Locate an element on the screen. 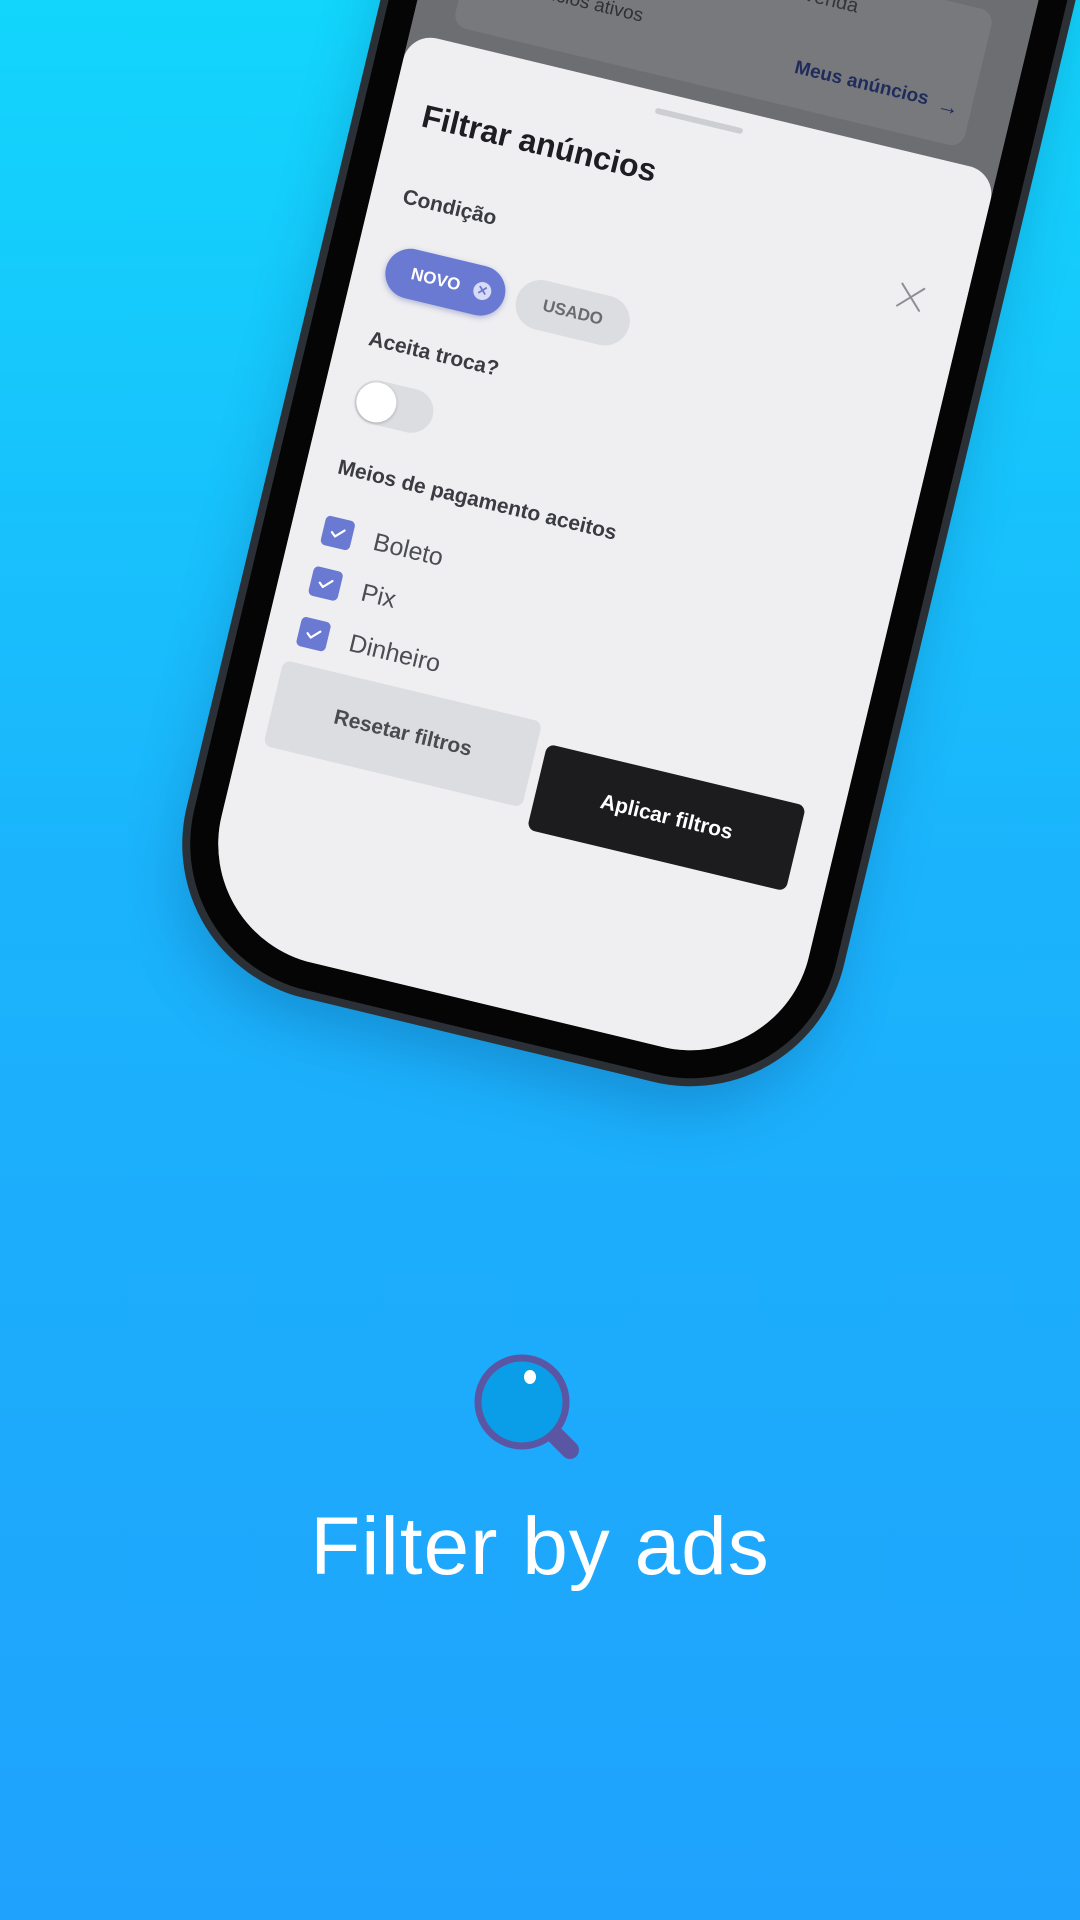  promo-tagline: Filter by ads is located at coordinates (540, 1546).